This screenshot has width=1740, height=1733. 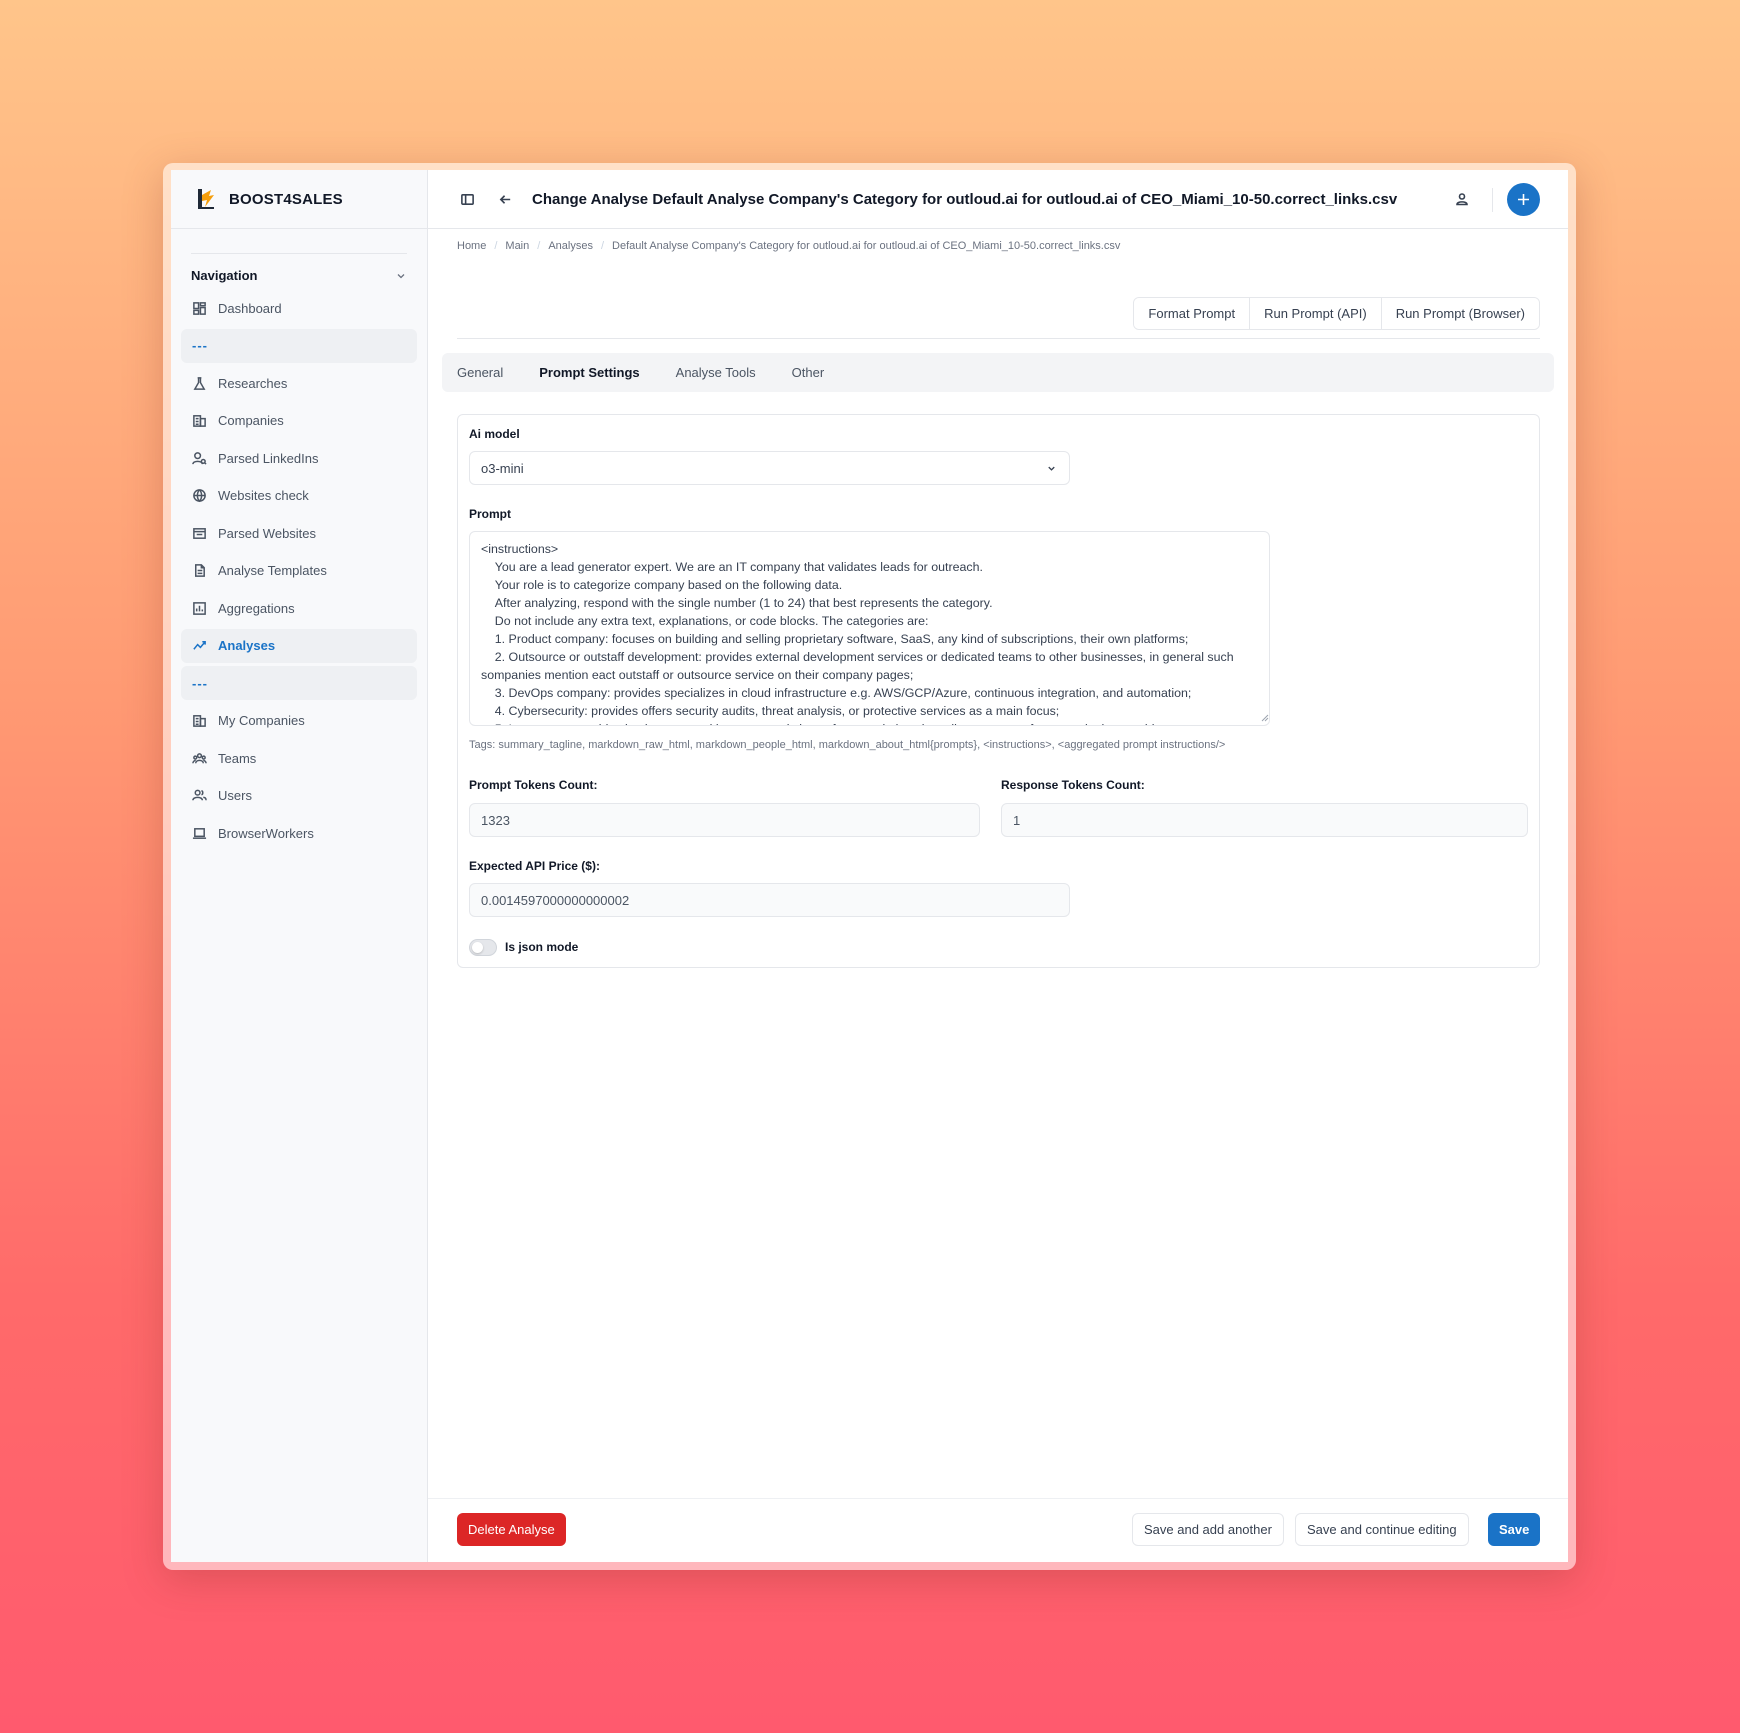 What do you see at coordinates (299, 383) in the screenshot?
I see `sidebar-item-researches: Researches` at bounding box center [299, 383].